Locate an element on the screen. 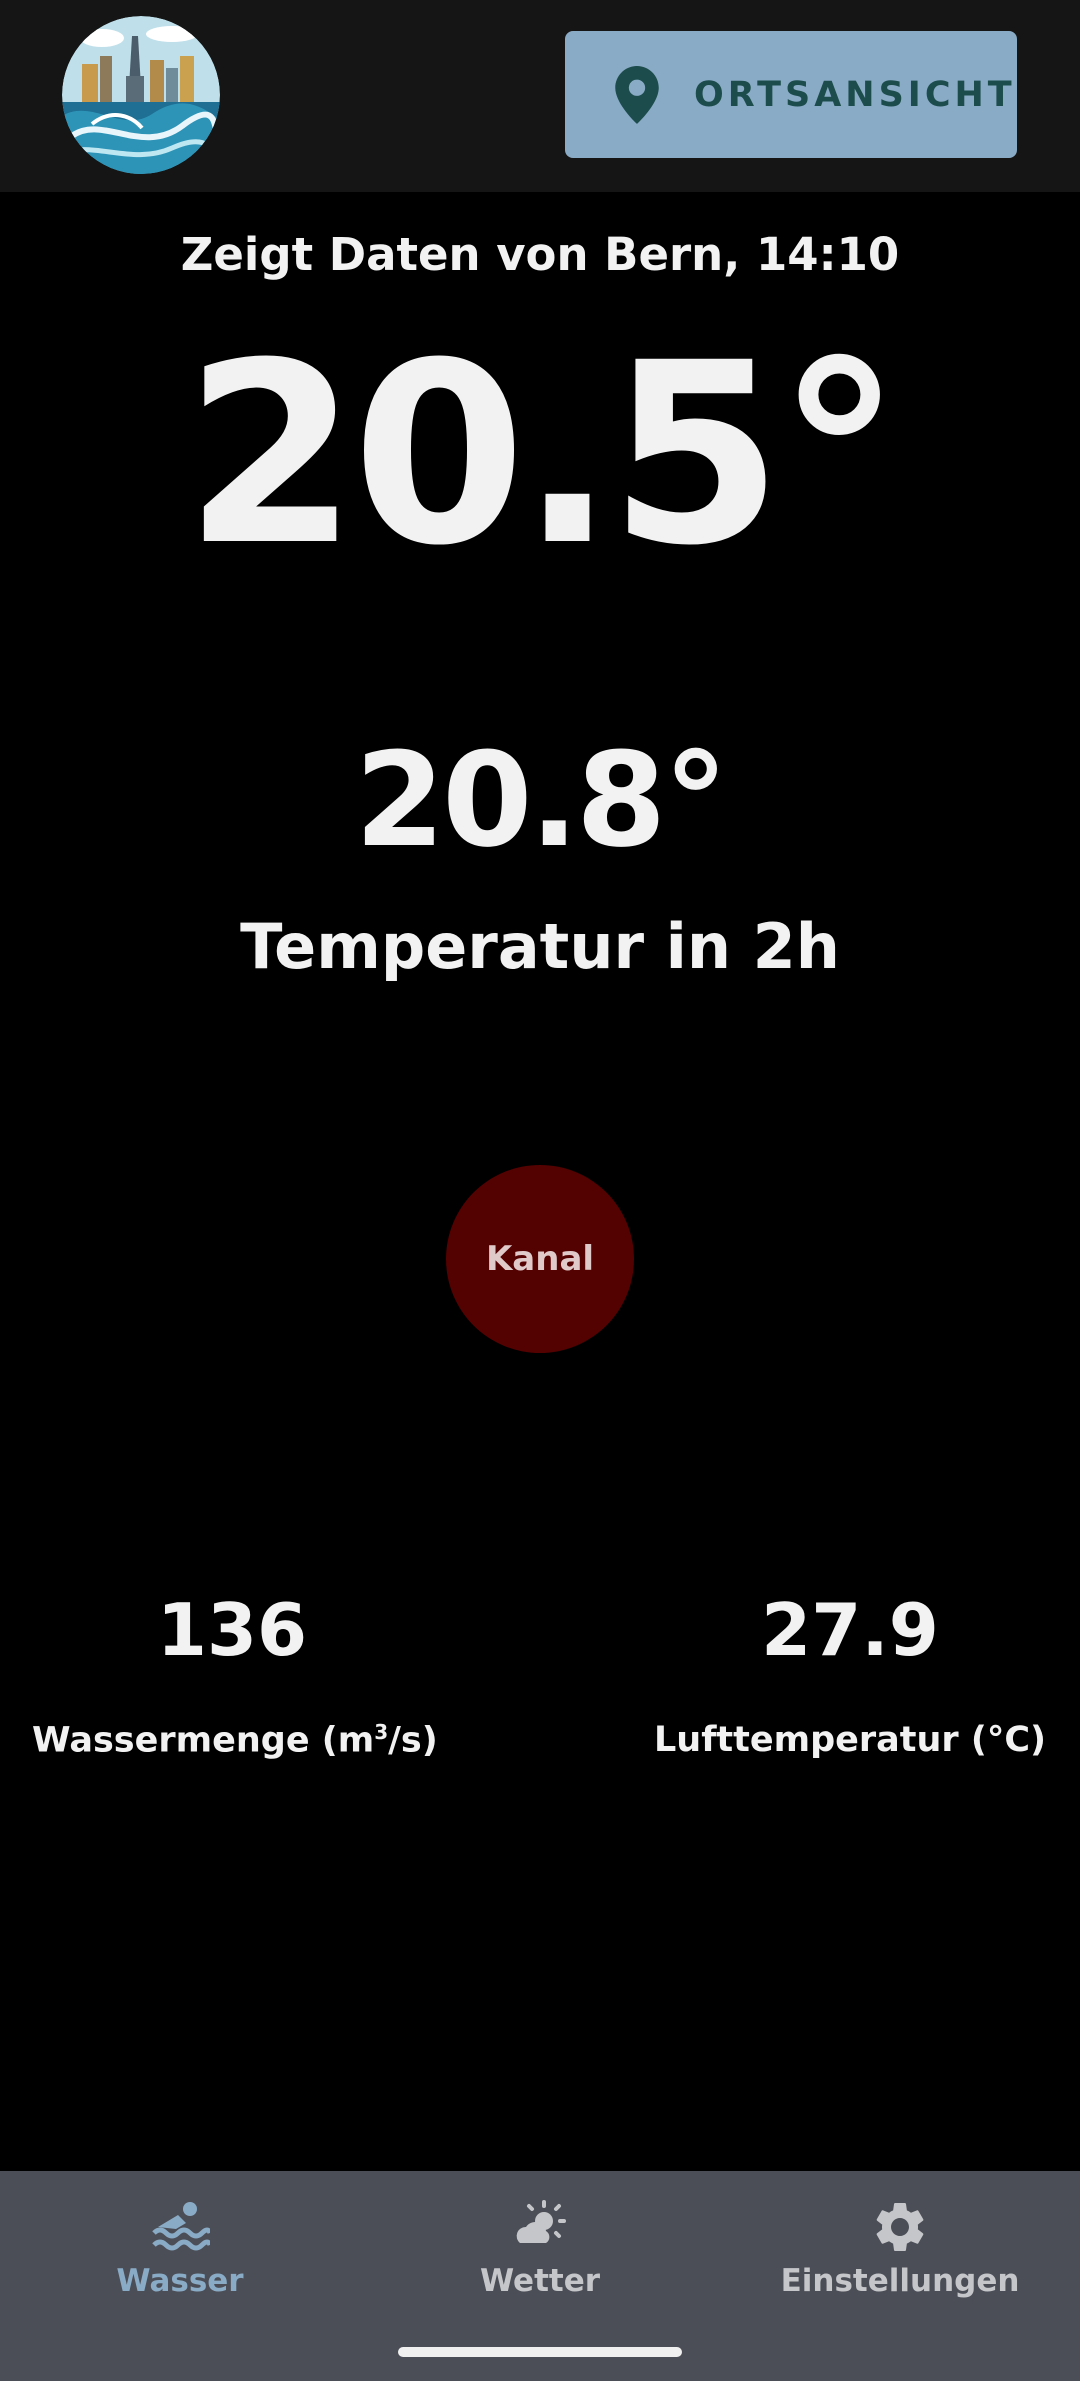  nav-label-wasser: Wasser is located at coordinates (180, 2281).